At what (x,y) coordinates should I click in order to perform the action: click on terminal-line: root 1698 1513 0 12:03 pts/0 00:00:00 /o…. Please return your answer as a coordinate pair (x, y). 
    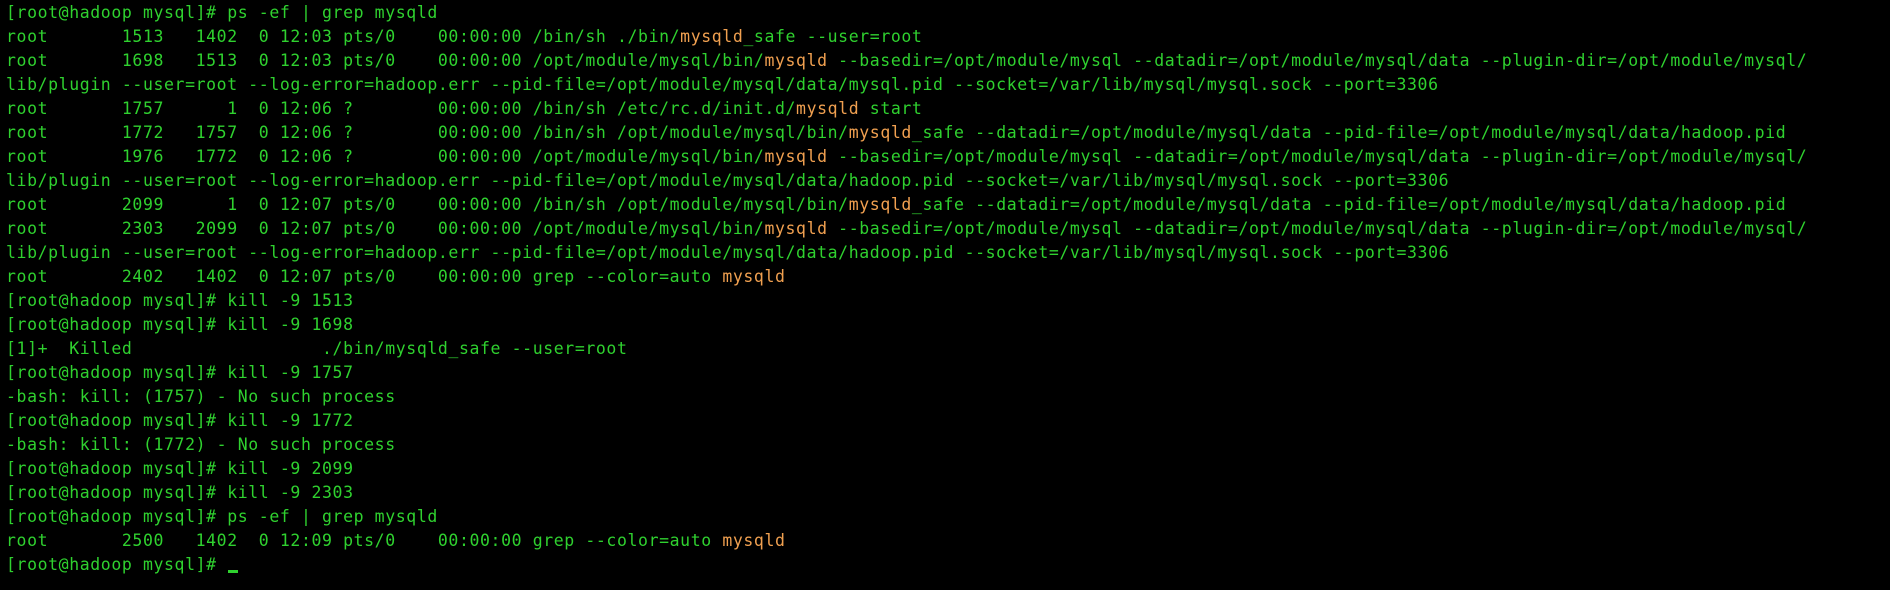
    Looking at the image, I should click on (948, 61).